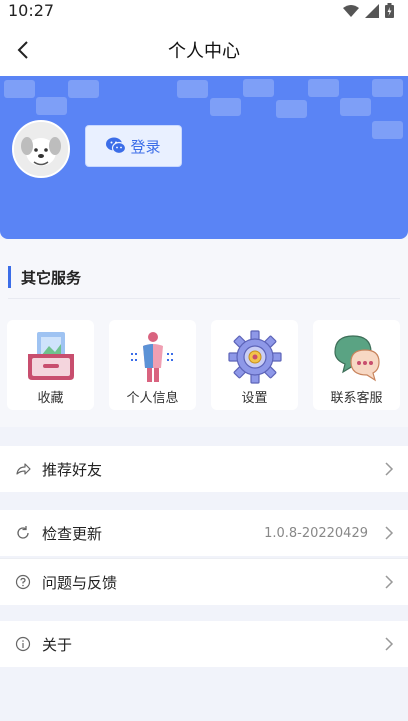 Image resolution: width=408 pixels, height=721 pixels. What do you see at coordinates (23, 469) in the screenshot?
I see `share-icon` at bounding box center [23, 469].